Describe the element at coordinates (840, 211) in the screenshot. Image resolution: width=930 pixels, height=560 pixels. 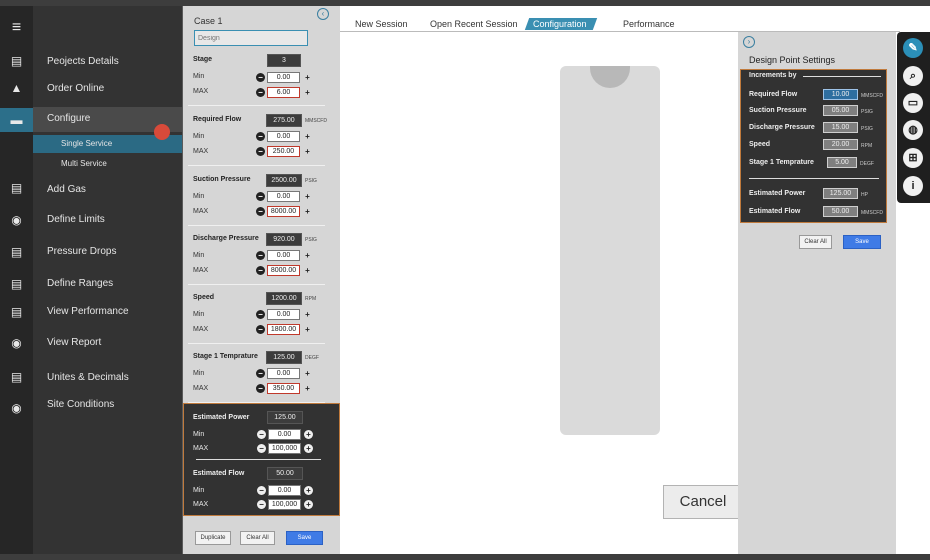
I see `estimate-value: 50.00` at that location.